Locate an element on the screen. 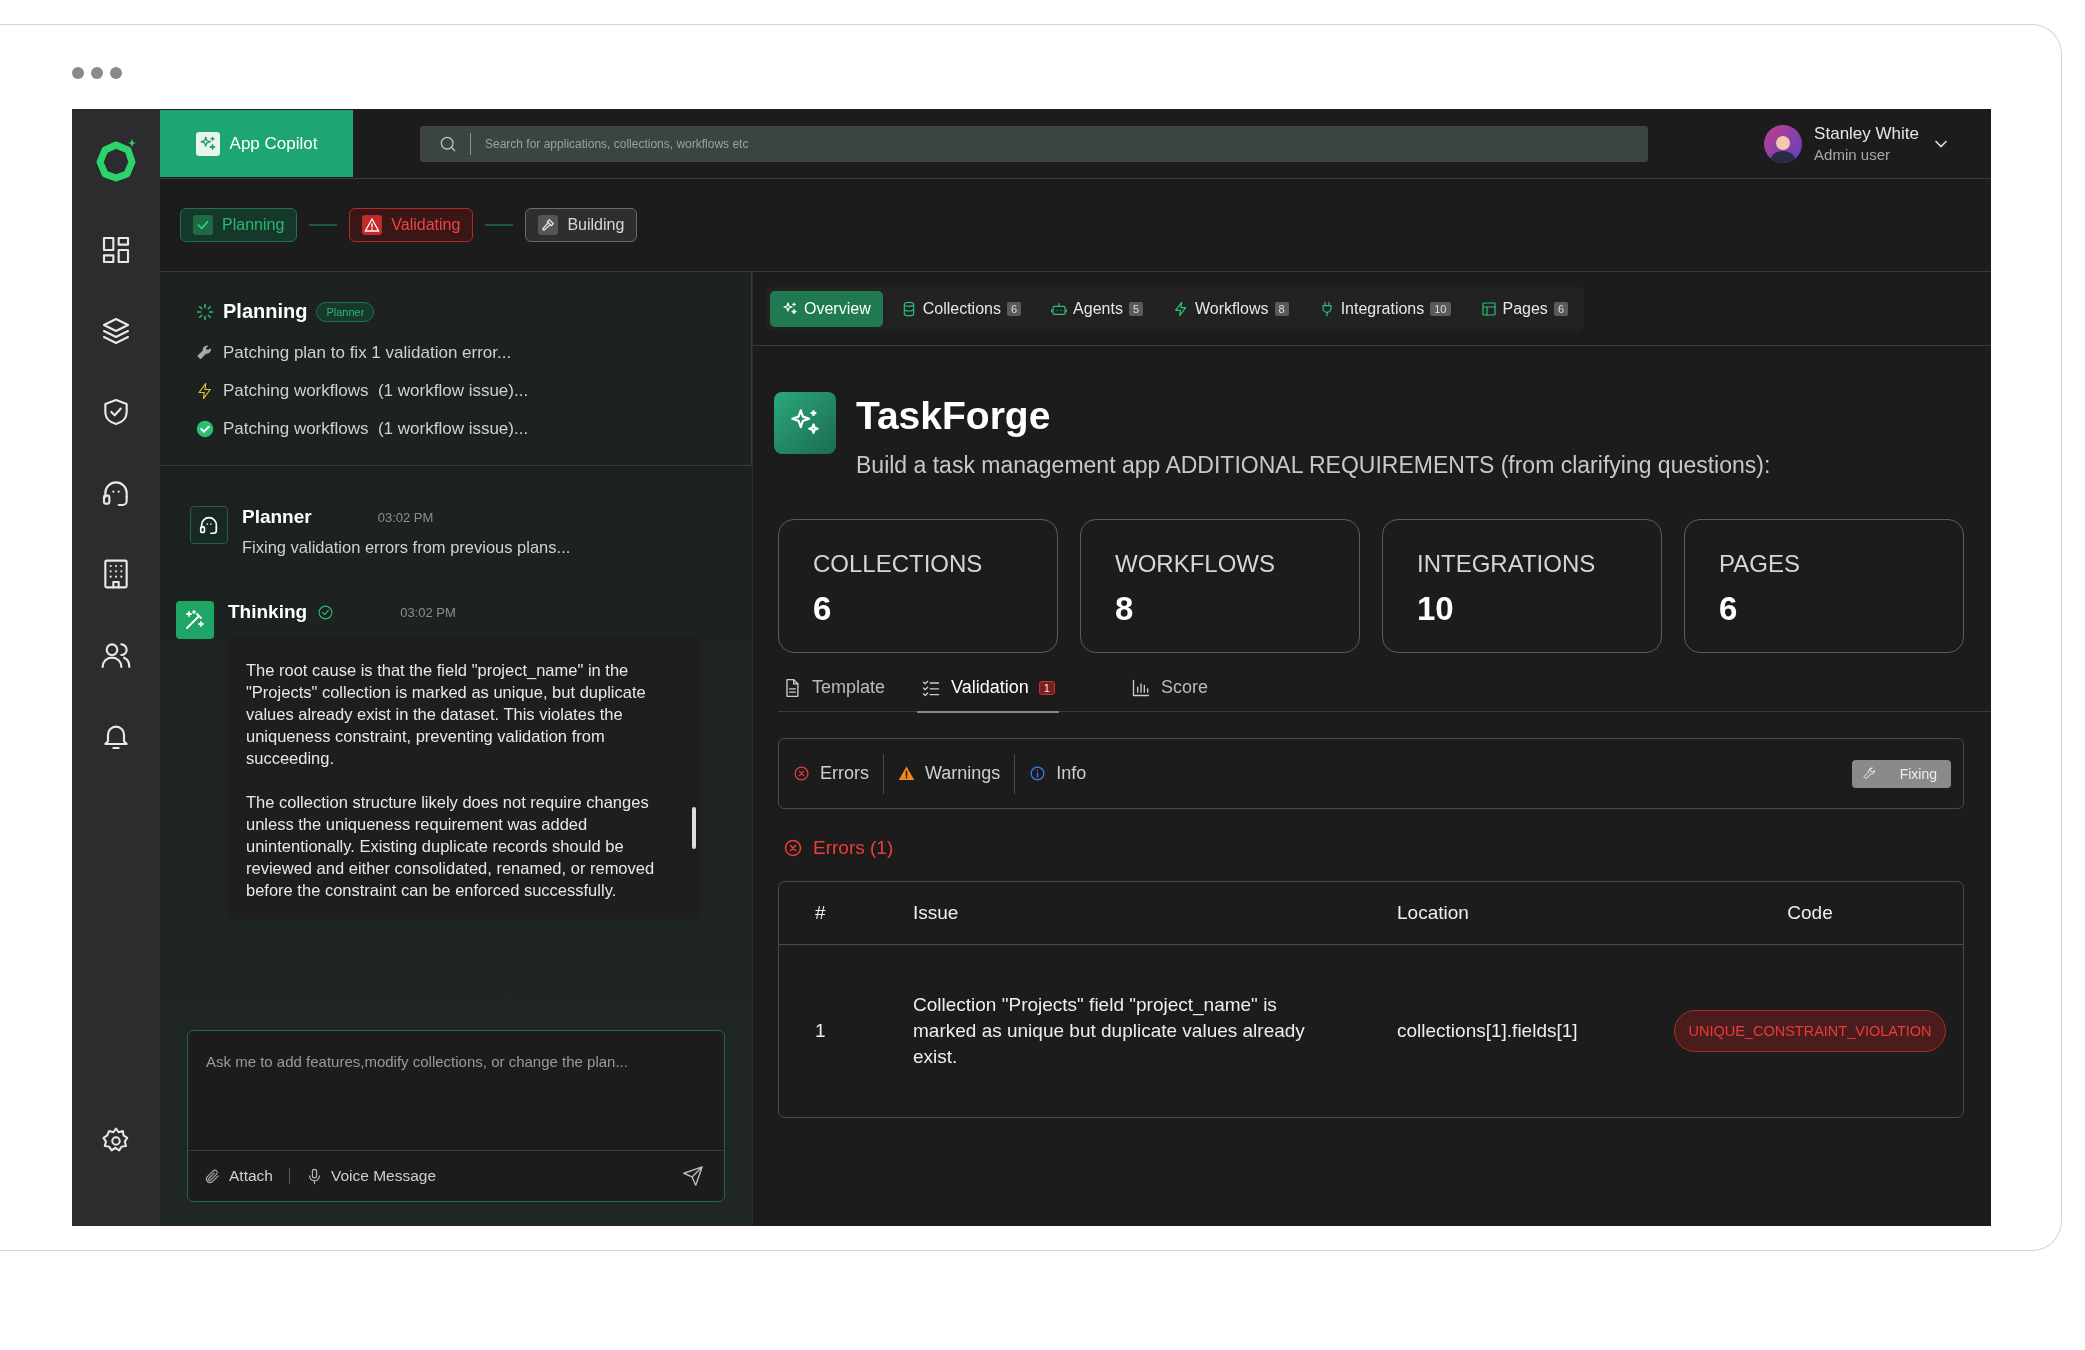  count-badge: 8 is located at coordinates (1281, 308).